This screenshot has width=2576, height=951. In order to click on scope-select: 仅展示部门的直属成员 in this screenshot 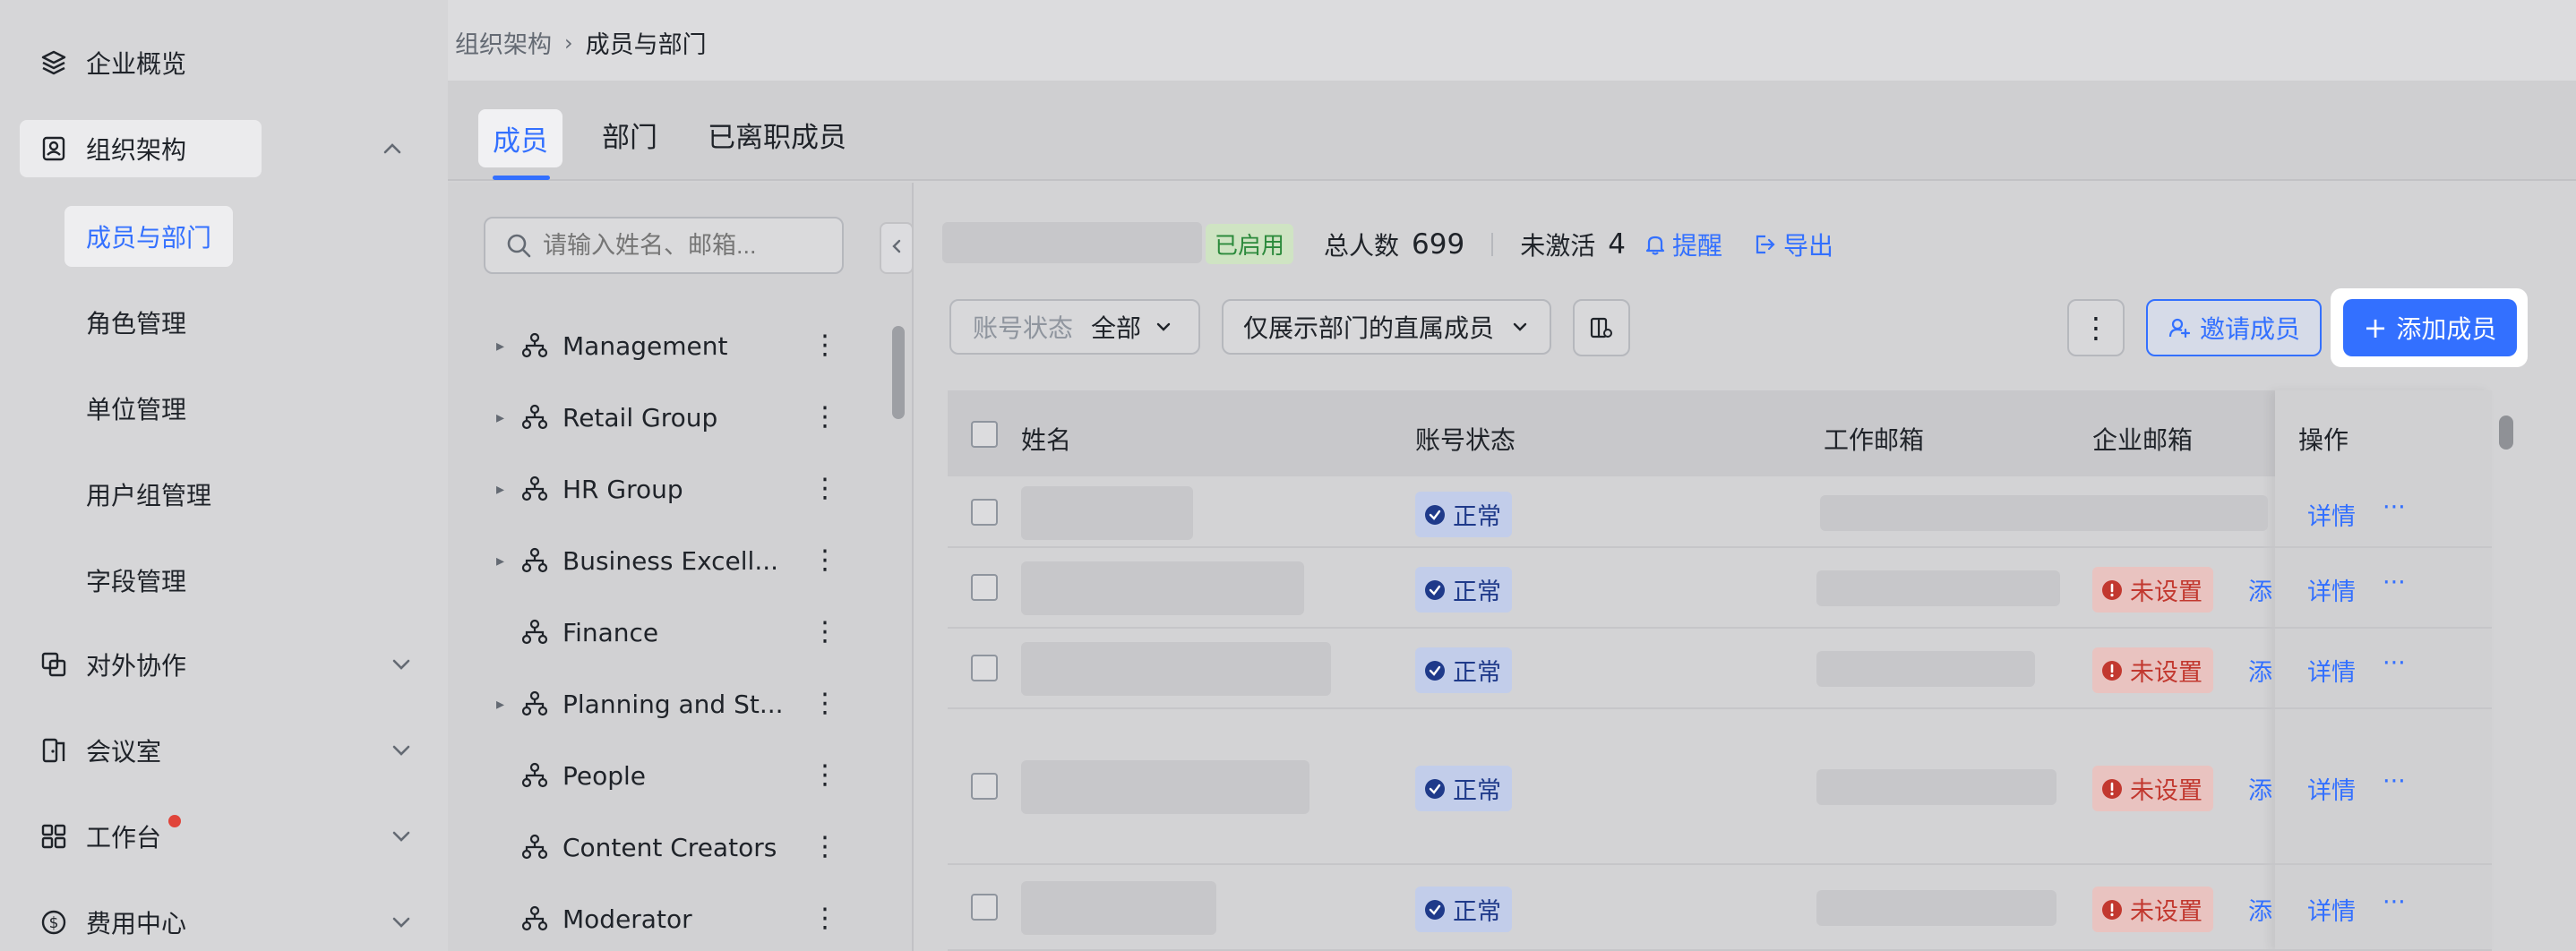, I will do `click(1386, 327)`.